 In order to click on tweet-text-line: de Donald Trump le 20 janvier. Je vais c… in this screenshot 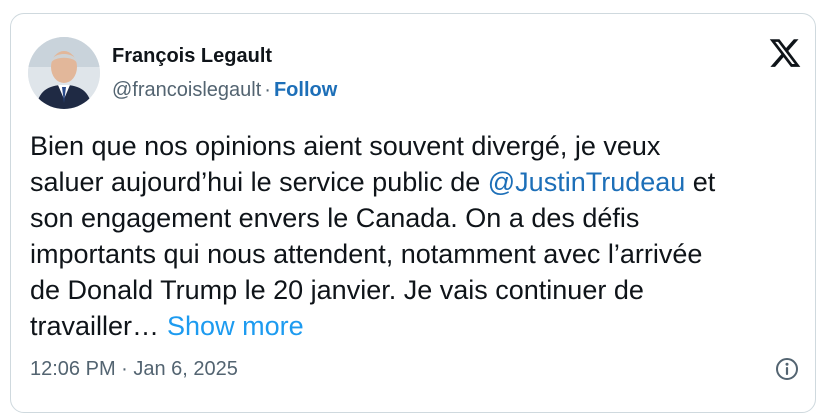, I will do `click(337, 290)`.